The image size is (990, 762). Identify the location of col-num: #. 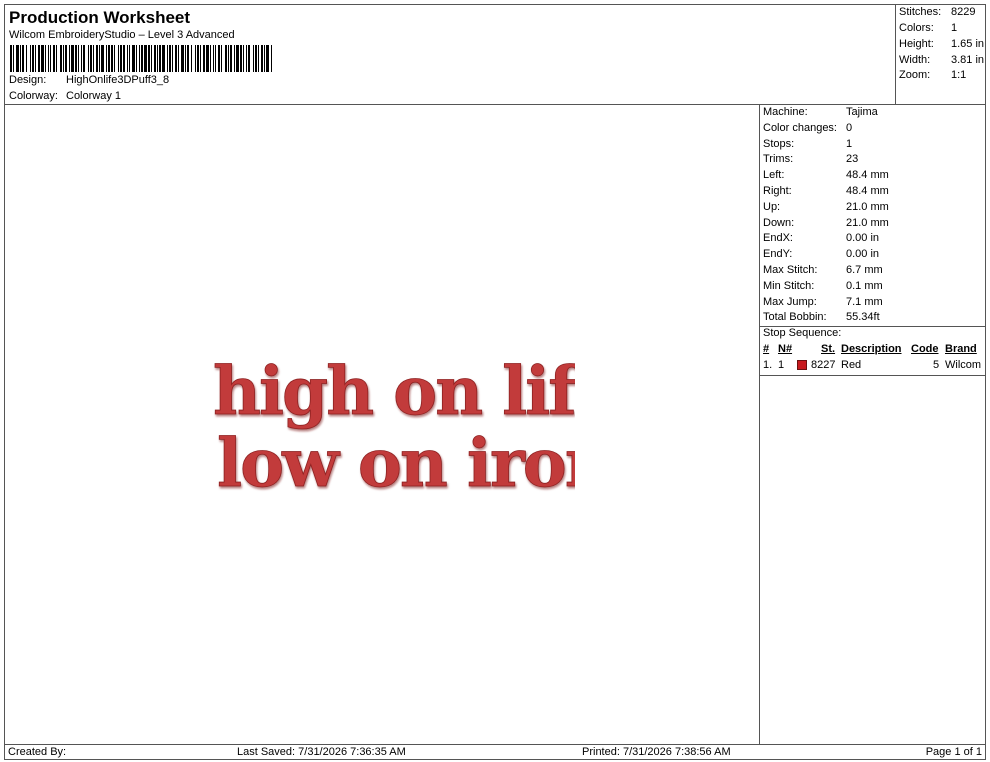
(766, 349).